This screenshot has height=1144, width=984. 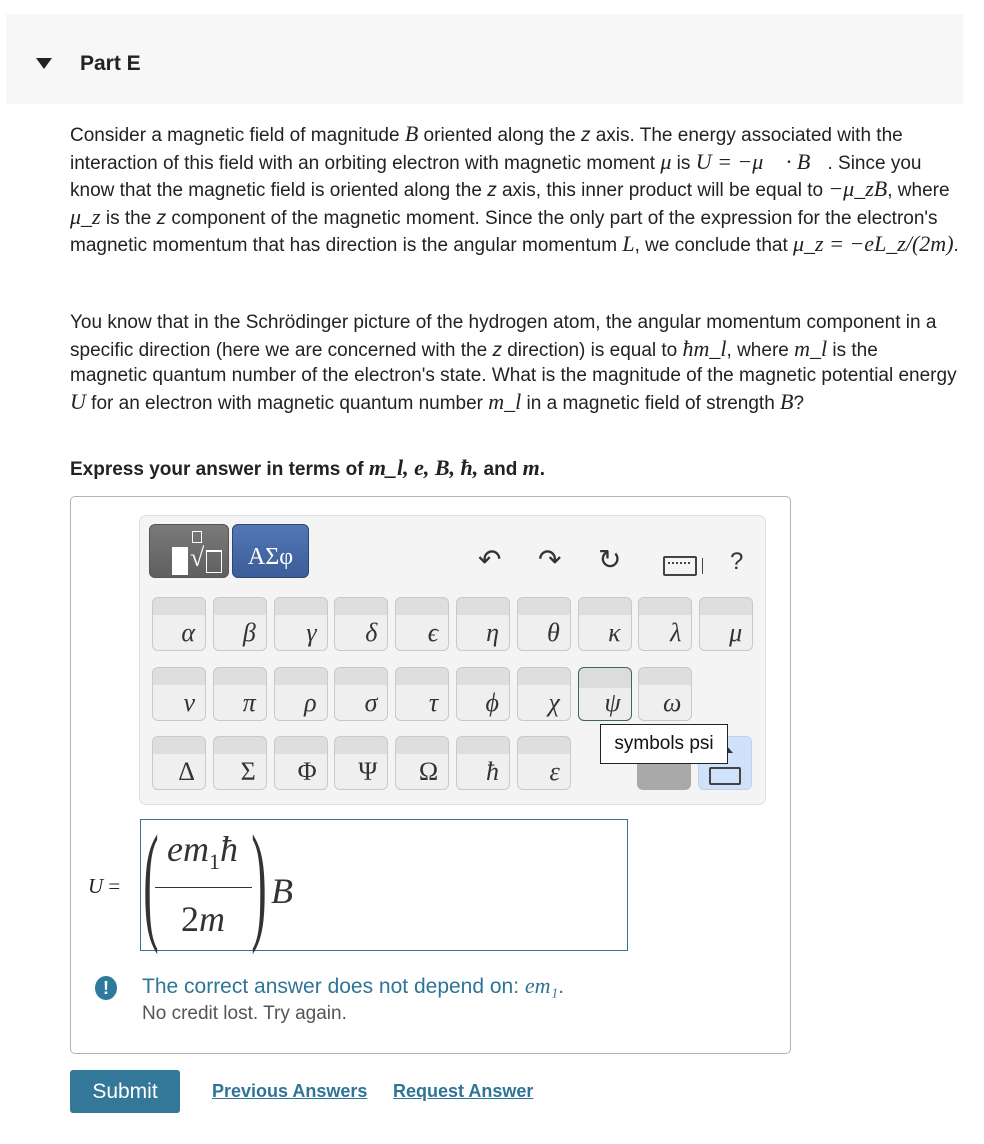 I want to click on part-header: Part E, so click(x=484, y=59).